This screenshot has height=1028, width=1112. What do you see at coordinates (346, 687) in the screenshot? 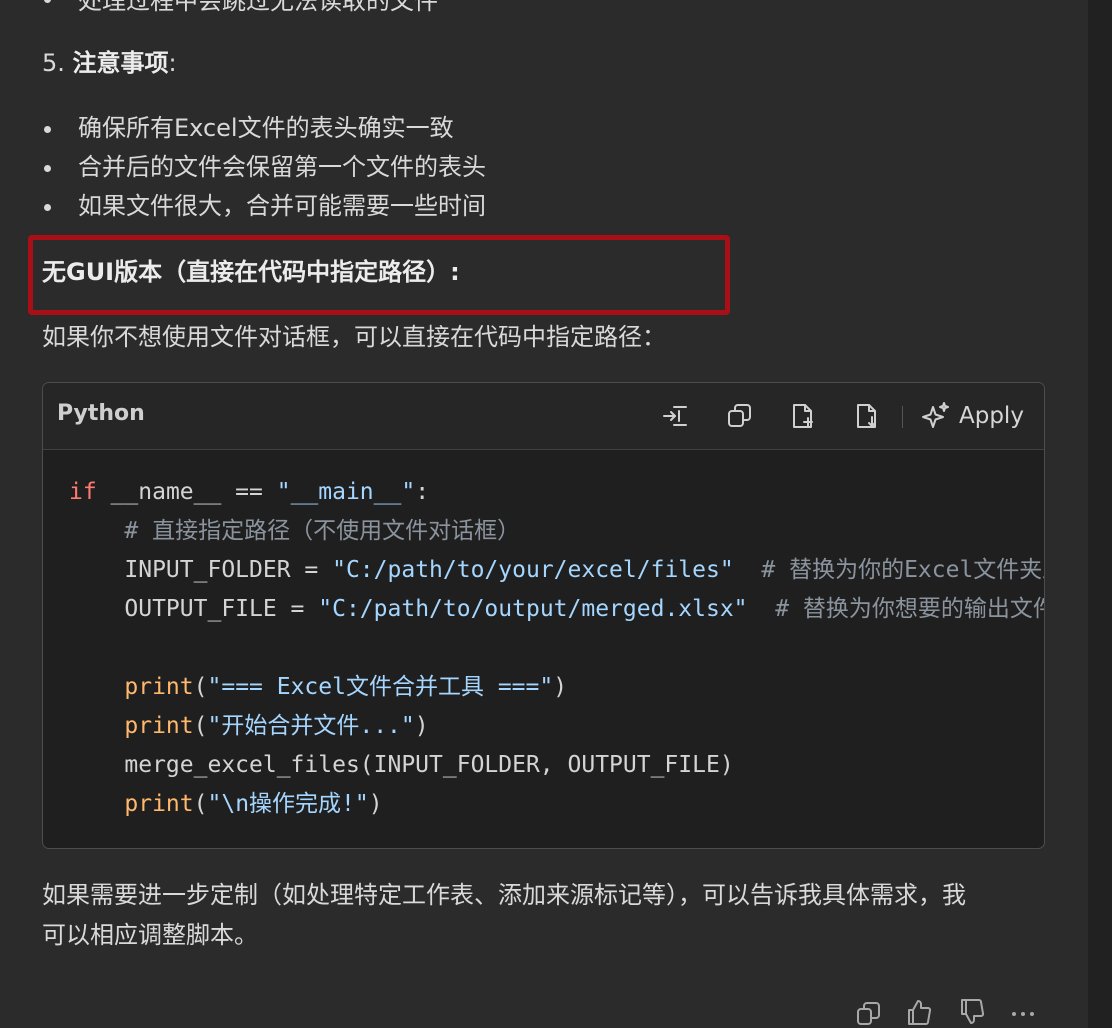
I see `code-line: print("=== Excel文件合并工具 ===")` at bounding box center [346, 687].